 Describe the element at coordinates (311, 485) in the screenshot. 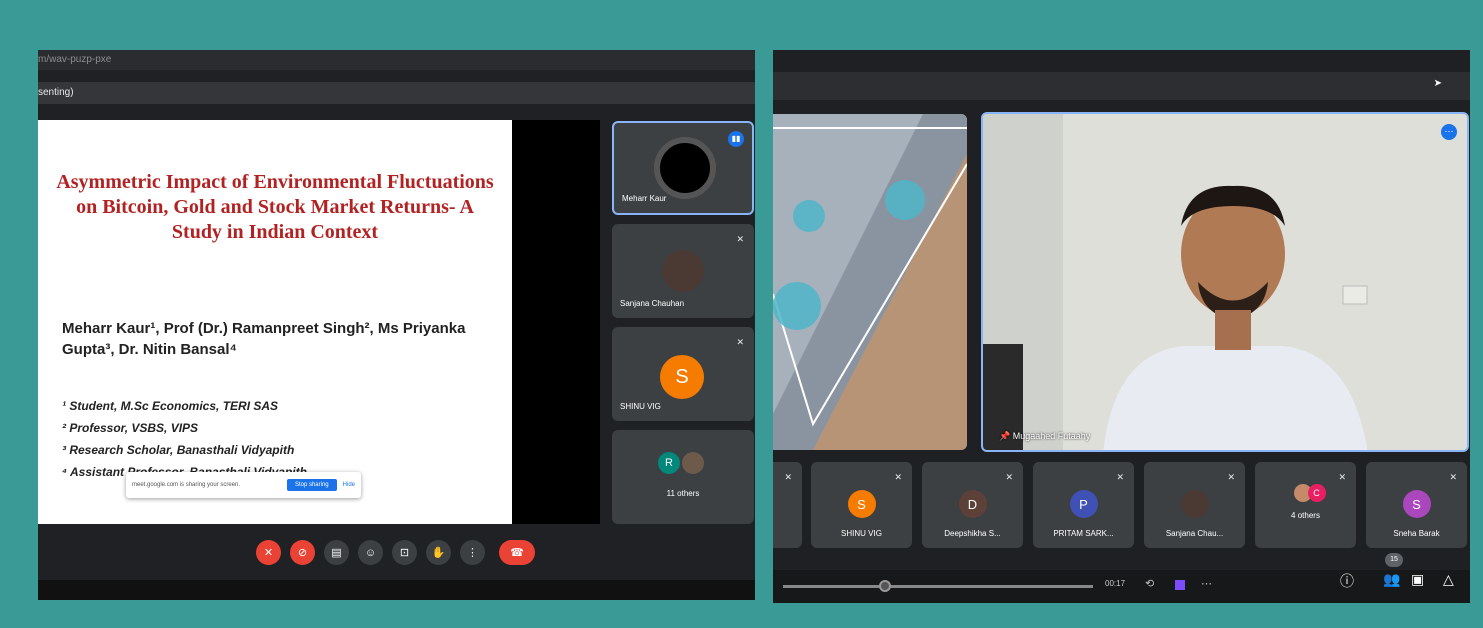

I see `stop-sharing-button: Stop sharing` at that location.